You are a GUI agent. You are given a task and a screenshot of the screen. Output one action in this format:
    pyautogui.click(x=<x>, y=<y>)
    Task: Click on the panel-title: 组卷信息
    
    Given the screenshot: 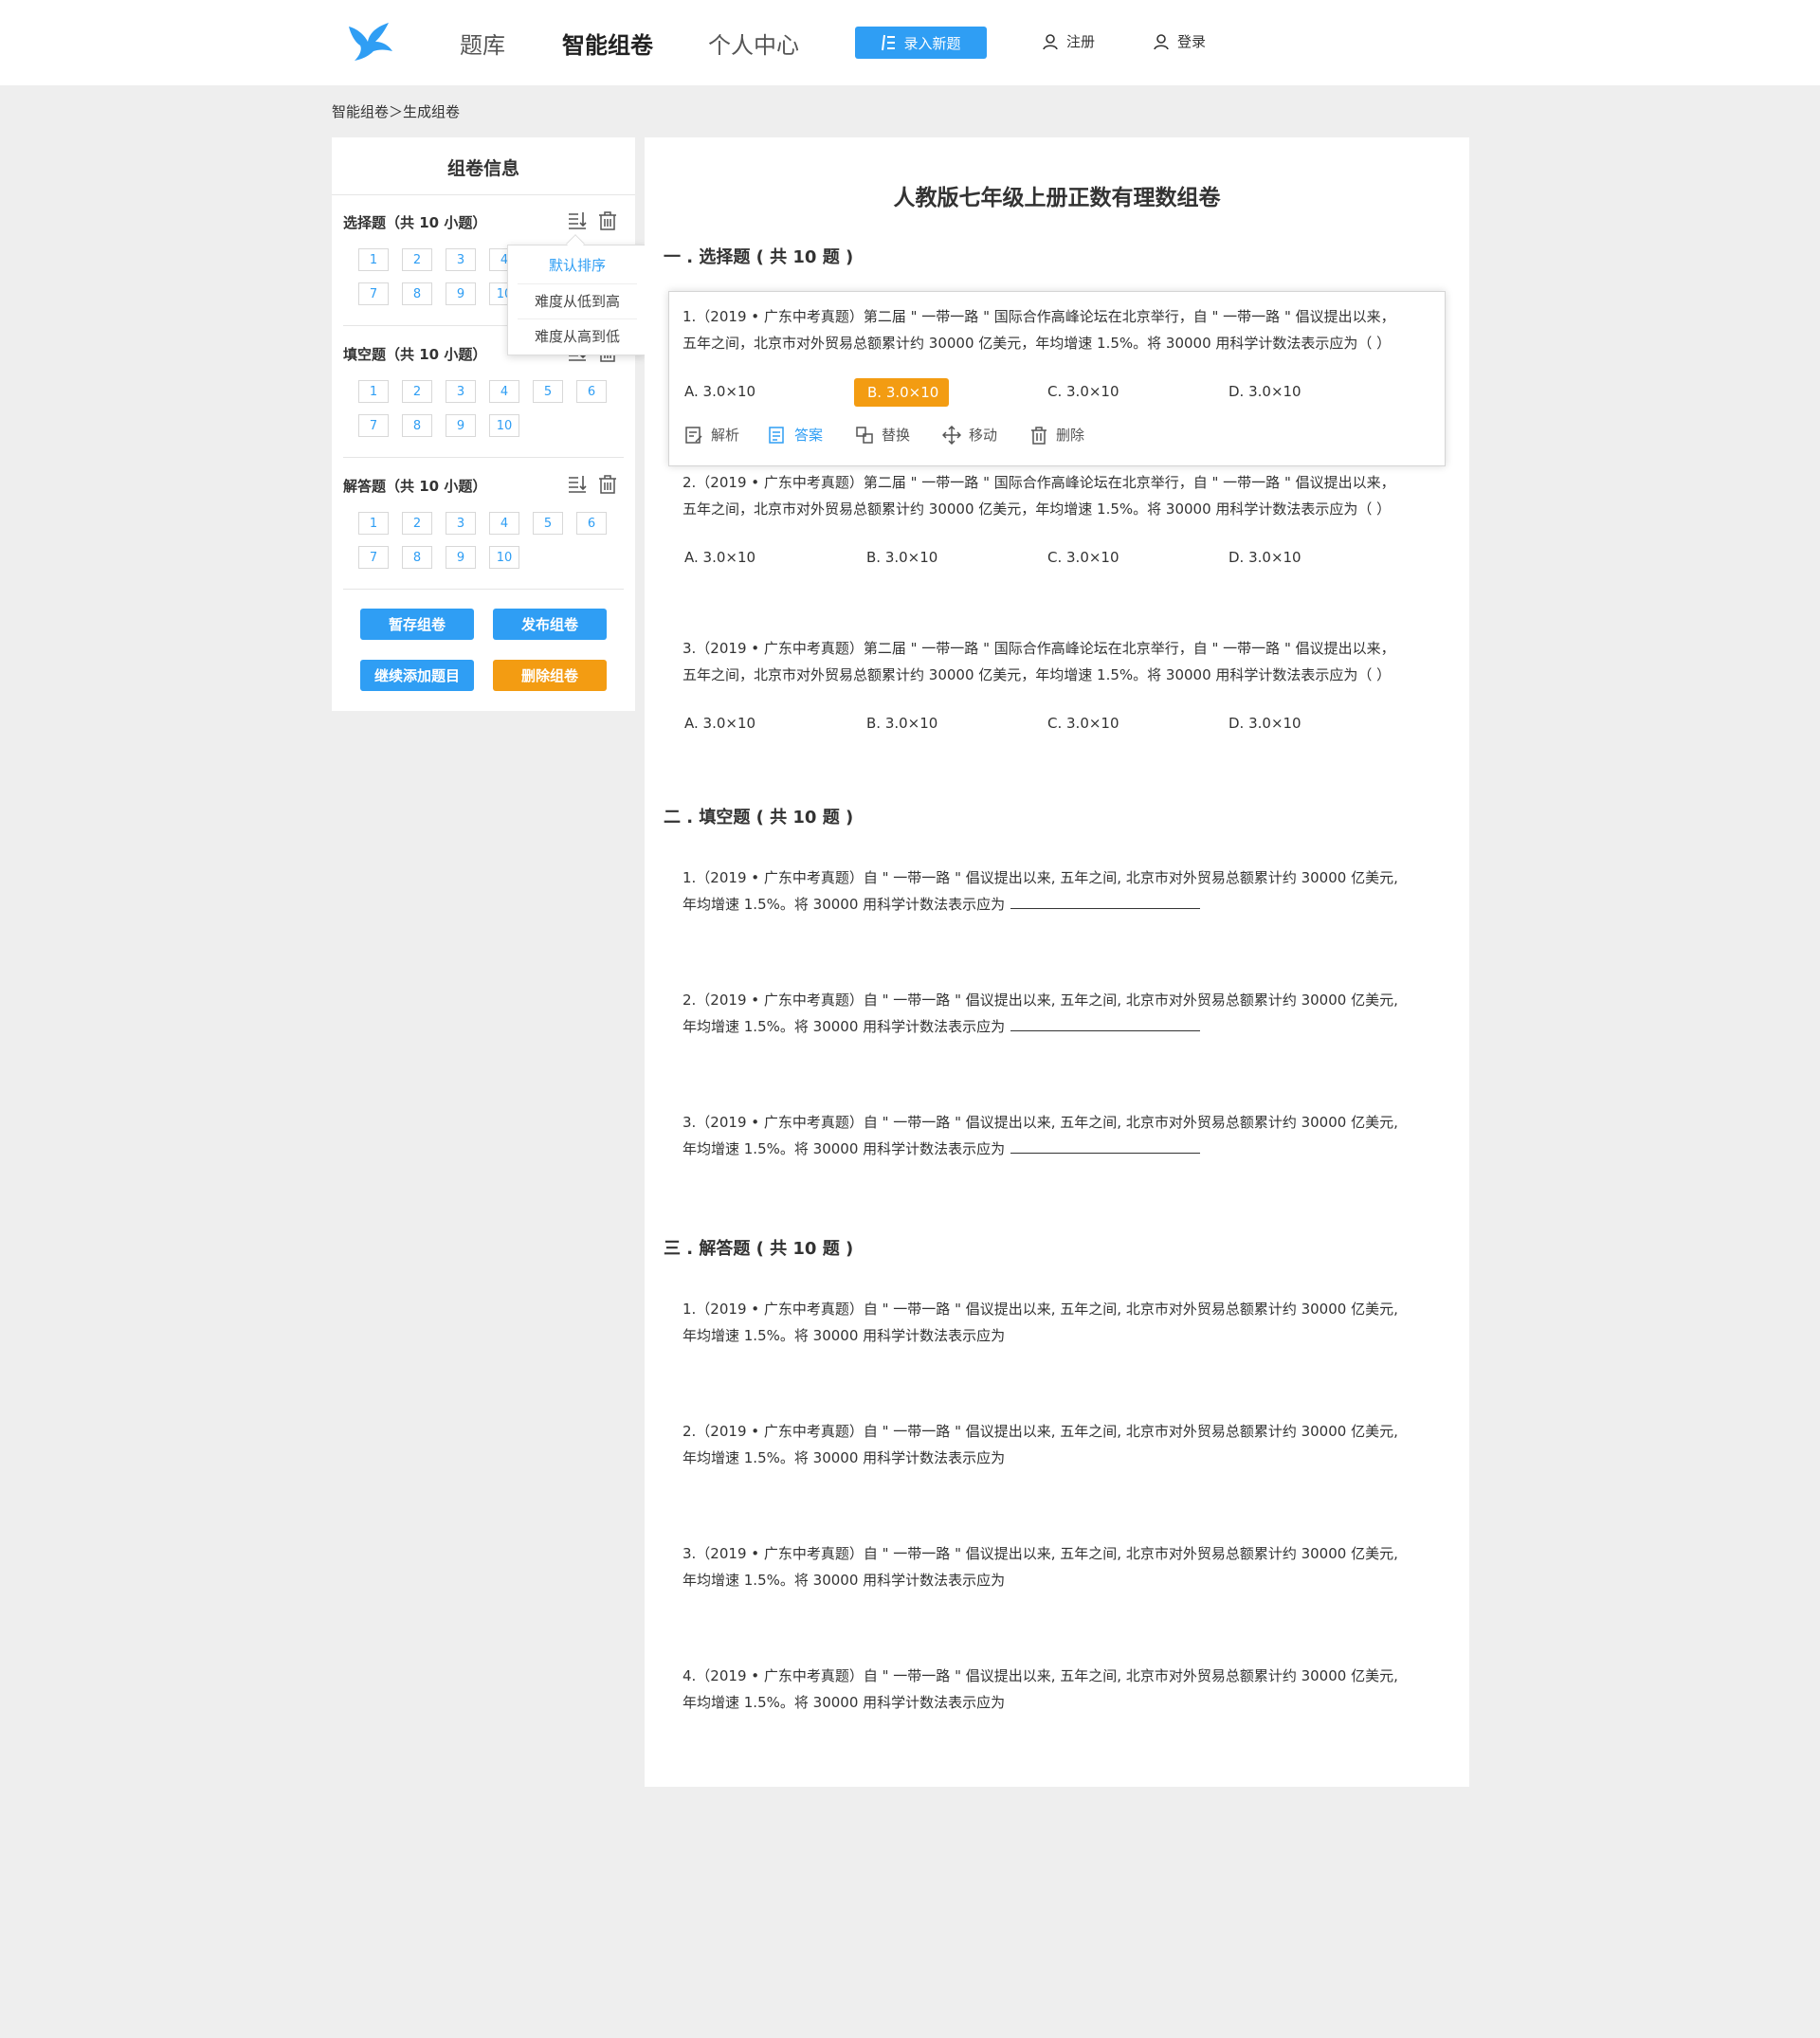 What is the action you would take?
    pyautogui.click(x=482, y=168)
    